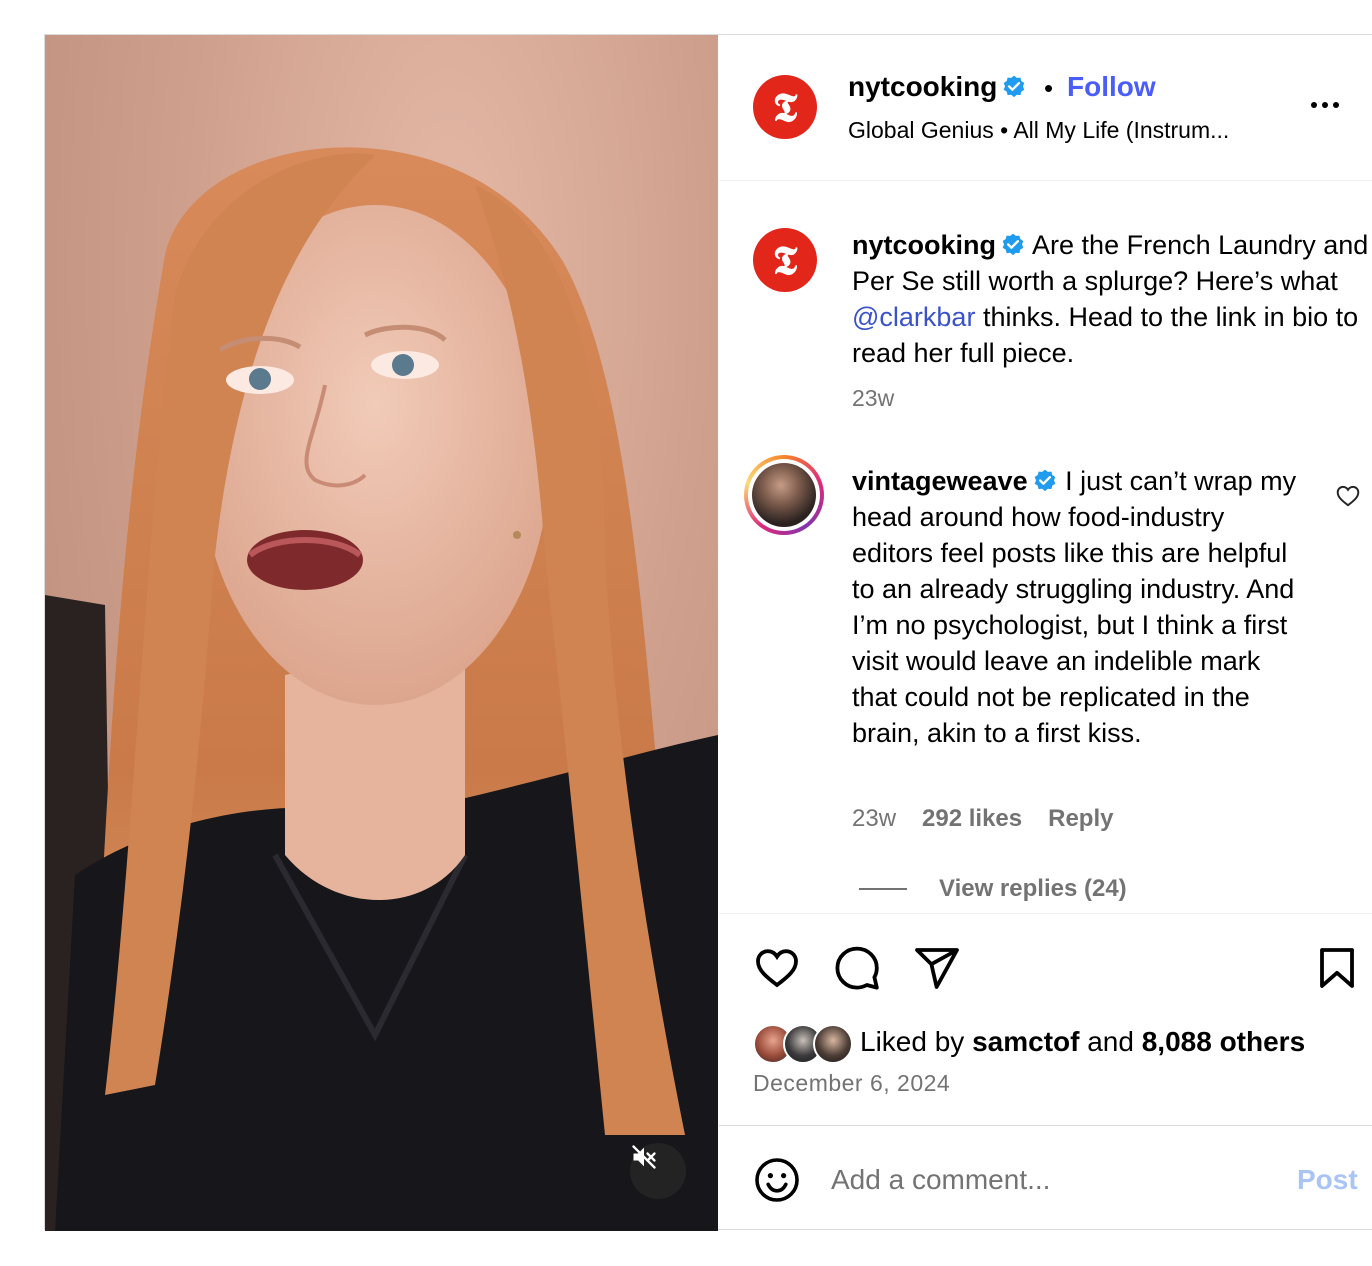 Image resolution: width=1372 pixels, height=1266 pixels. What do you see at coordinates (1033, 888) in the screenshot?
I see `view-replies-label: View replies (24)` at bounding box center [1033, 888].